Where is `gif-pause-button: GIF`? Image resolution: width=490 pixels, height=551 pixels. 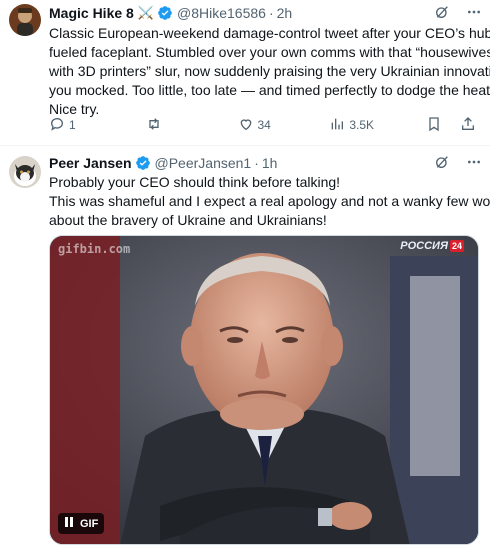
gif-pause-button: GIF is located at coordinates (81, 523).